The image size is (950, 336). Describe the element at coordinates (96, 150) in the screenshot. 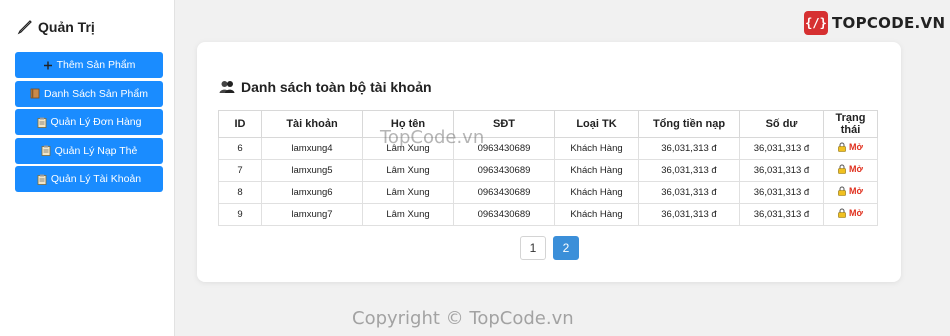

I see `sidebar-item-label: Quản Lý Nạp Thẻ` at that location.